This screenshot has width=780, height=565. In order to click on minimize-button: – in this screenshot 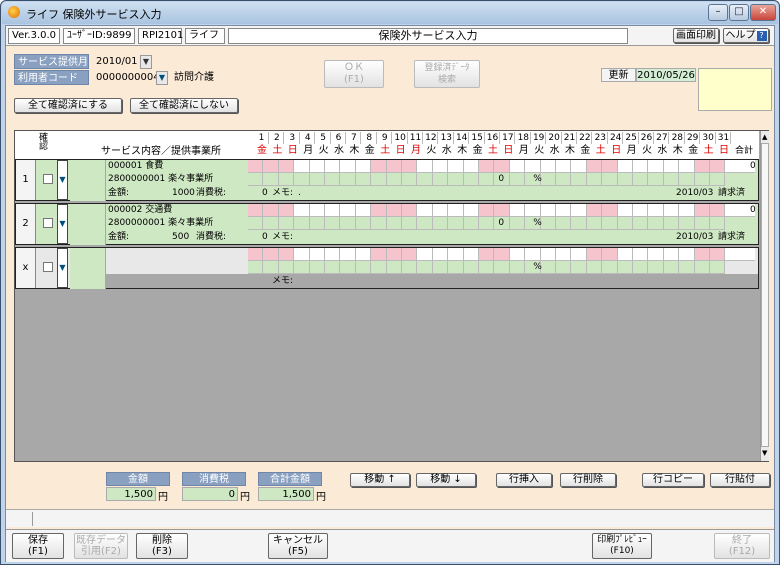, I will do `click(718, 12)`.